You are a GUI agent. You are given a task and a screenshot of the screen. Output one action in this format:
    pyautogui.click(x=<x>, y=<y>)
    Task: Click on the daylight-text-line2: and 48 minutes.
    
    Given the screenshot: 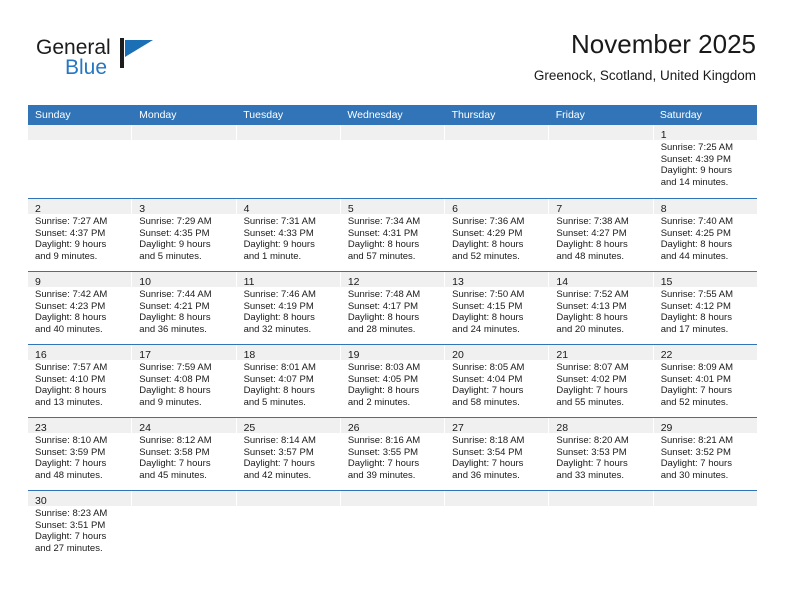 What is the action you would take?
    pyautogui.click(x=69, y=475)
    